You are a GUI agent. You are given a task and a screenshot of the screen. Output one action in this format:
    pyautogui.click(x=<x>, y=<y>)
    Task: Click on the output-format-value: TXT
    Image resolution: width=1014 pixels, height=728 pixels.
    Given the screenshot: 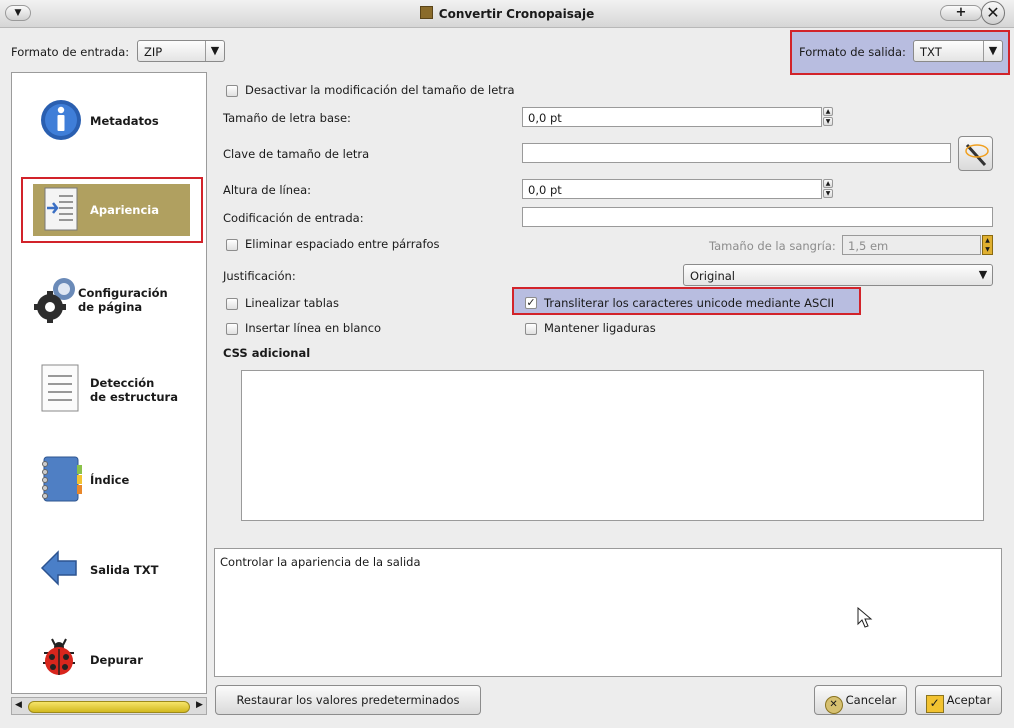 What is the action you would take?
    pyautogui.click(x=931, y=52)
    